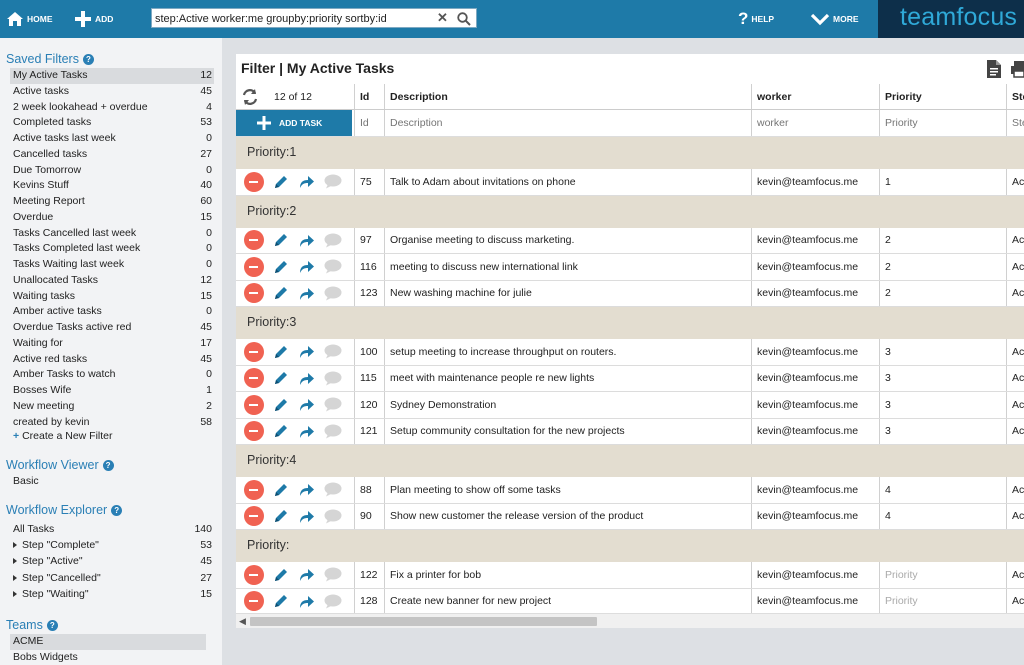 The width and height of the screenshot is (1024, 665). Describe the element at coordinates (630, 323) in the screenshot. I see `group-header: Priority:3` at that location.